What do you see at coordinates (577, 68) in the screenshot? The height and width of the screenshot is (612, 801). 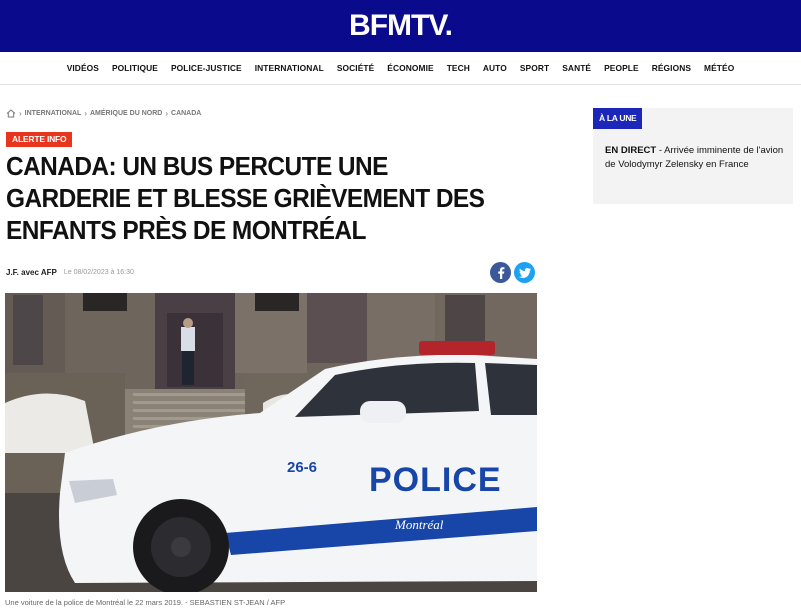 I see `nav-item-sante: SANTÉ` at bounding box center [577, 68].